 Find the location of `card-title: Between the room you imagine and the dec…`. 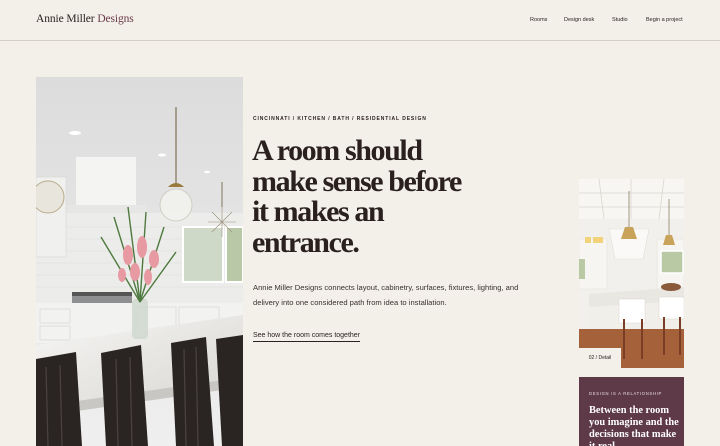

card-title: Between the room you imagine and the dec… is located at coordinates (634, 425).